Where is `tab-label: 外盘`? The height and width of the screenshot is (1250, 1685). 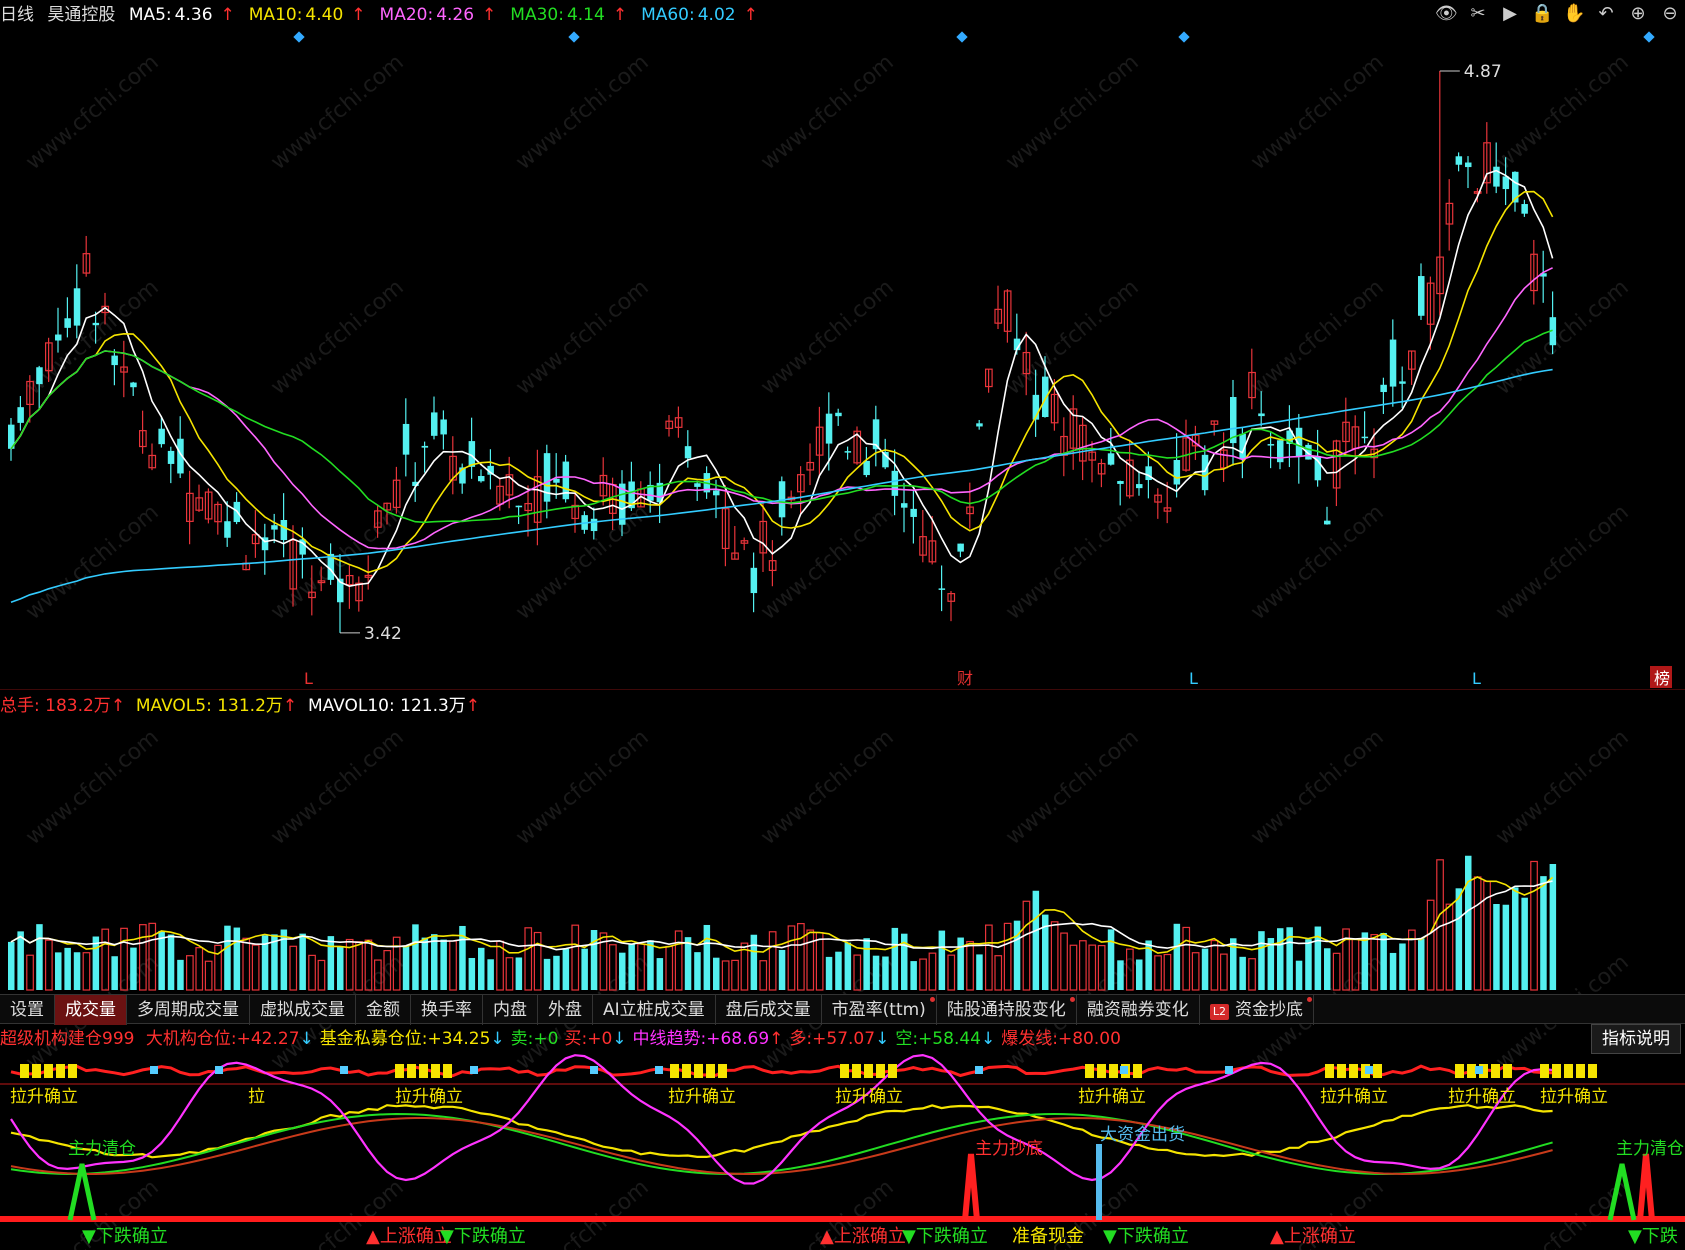 tab-label: 外盘 is located at coordinates (565, 1010).